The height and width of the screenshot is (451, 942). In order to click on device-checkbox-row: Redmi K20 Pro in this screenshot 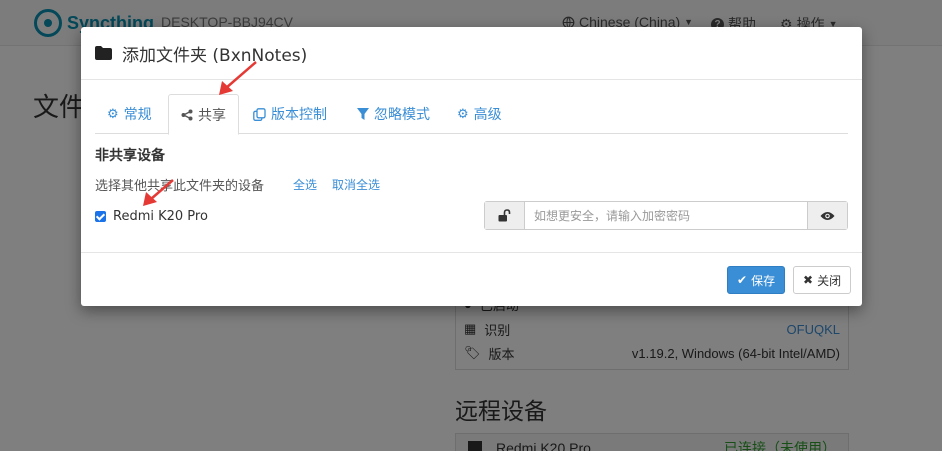, I will do `click(151, 216)`.